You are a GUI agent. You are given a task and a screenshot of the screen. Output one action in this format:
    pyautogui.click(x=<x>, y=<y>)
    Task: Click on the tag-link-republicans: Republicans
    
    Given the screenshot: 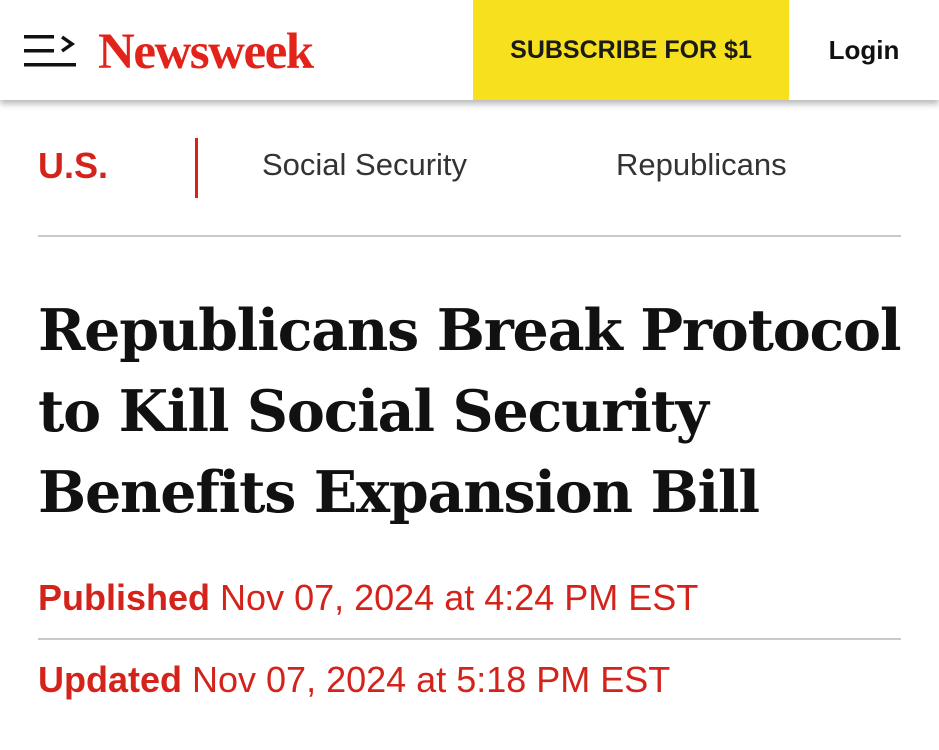 What is the action you would take?
    pyautogui.click(x=701, y=165)
    